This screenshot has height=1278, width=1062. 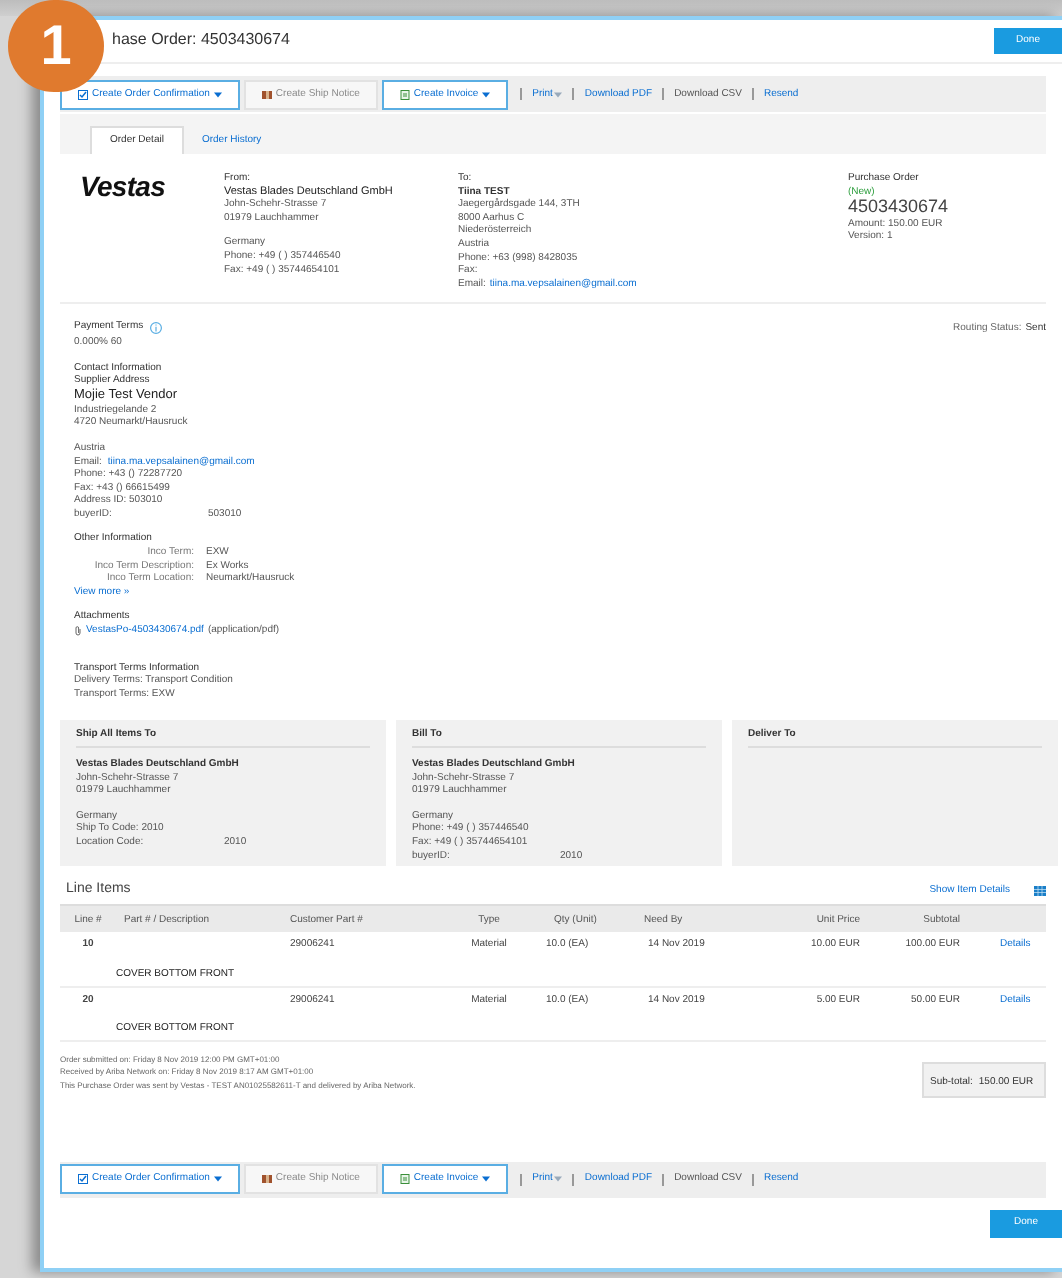 What do you see at coordinates (78, 630) in the screenshot?
I see `paperclip-icon` at bounding box center [78, 630].